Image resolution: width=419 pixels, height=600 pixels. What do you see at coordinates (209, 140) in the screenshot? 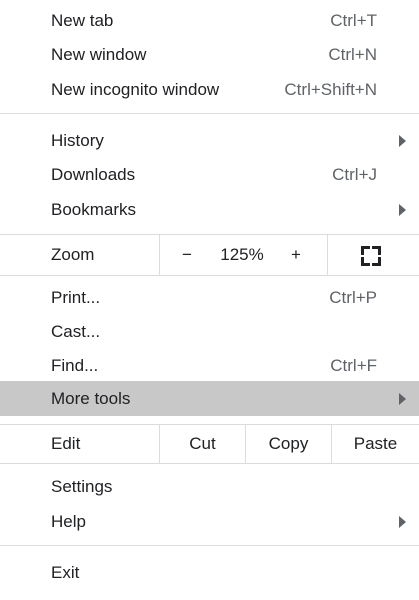
I see `menu-item-history: History` at bounding box center [209, 140].